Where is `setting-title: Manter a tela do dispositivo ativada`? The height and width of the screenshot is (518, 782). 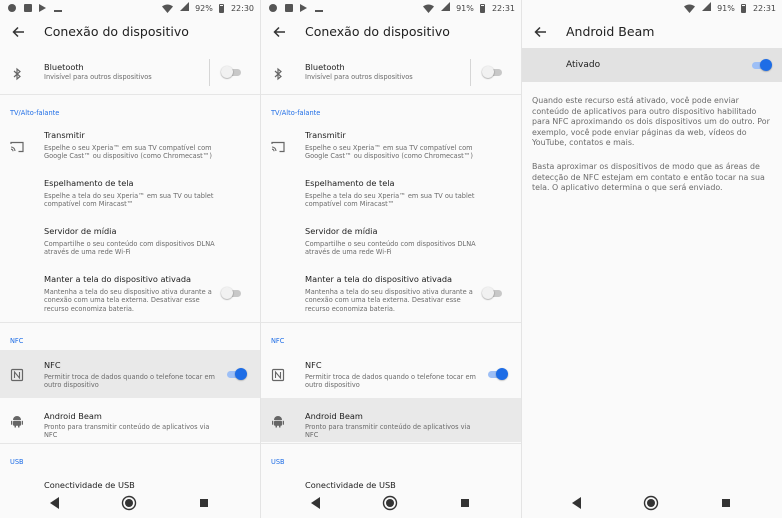 setting-title: Manter a tela do dispositivo ativada is located at coordinates (379, 279).